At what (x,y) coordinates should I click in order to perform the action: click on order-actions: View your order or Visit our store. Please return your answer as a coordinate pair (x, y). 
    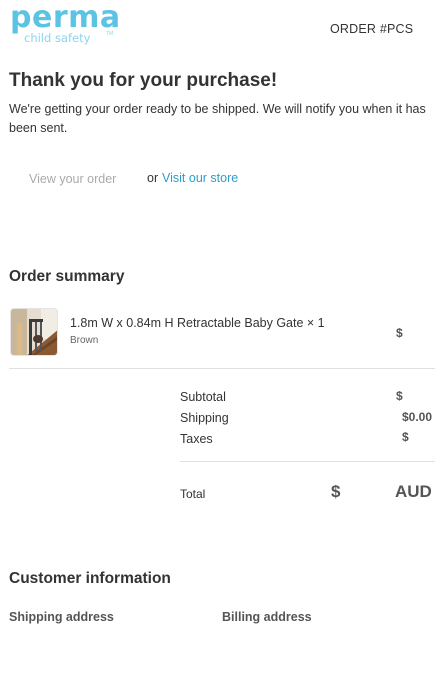
    Looking at the image, I should click on (224, 179).